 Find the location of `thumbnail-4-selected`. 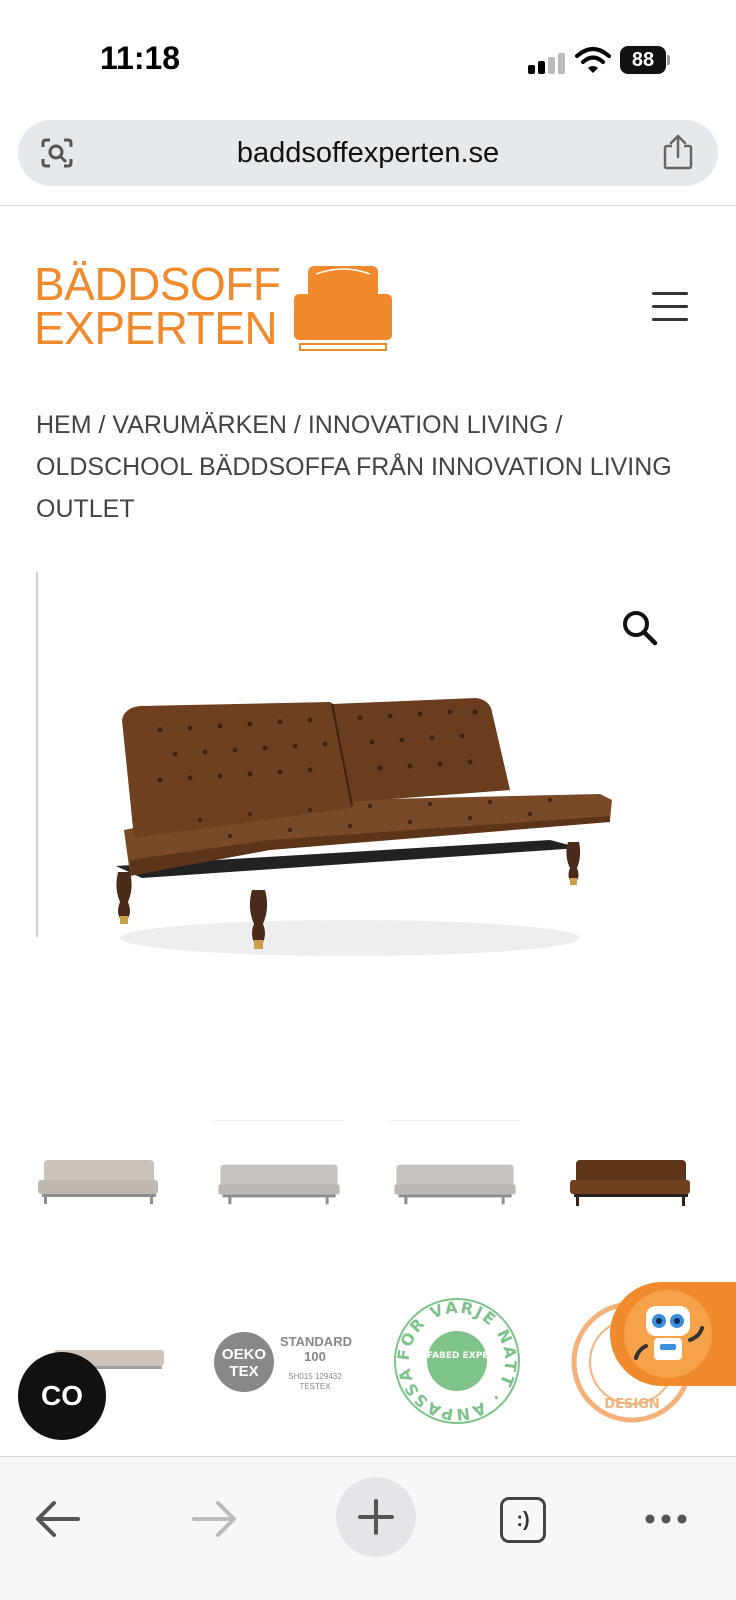

thumbnail-4-selected is located at coordinates (631, 1189).